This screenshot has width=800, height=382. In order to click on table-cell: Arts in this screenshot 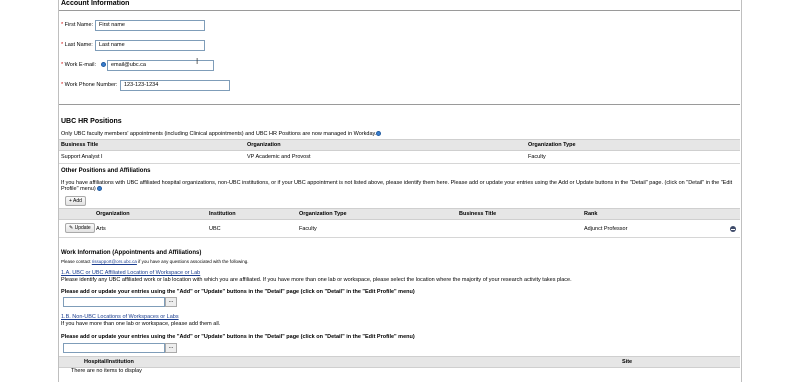, I will do `click(101, 229)`.